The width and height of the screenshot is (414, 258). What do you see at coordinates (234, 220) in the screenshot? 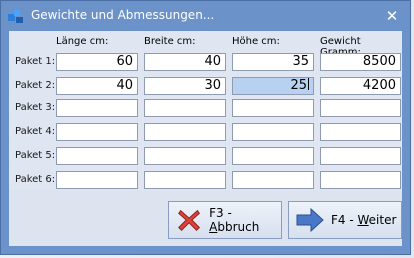
I see `cancel-button-label: F3 - Abbruch` at bounding box center [234, 220].